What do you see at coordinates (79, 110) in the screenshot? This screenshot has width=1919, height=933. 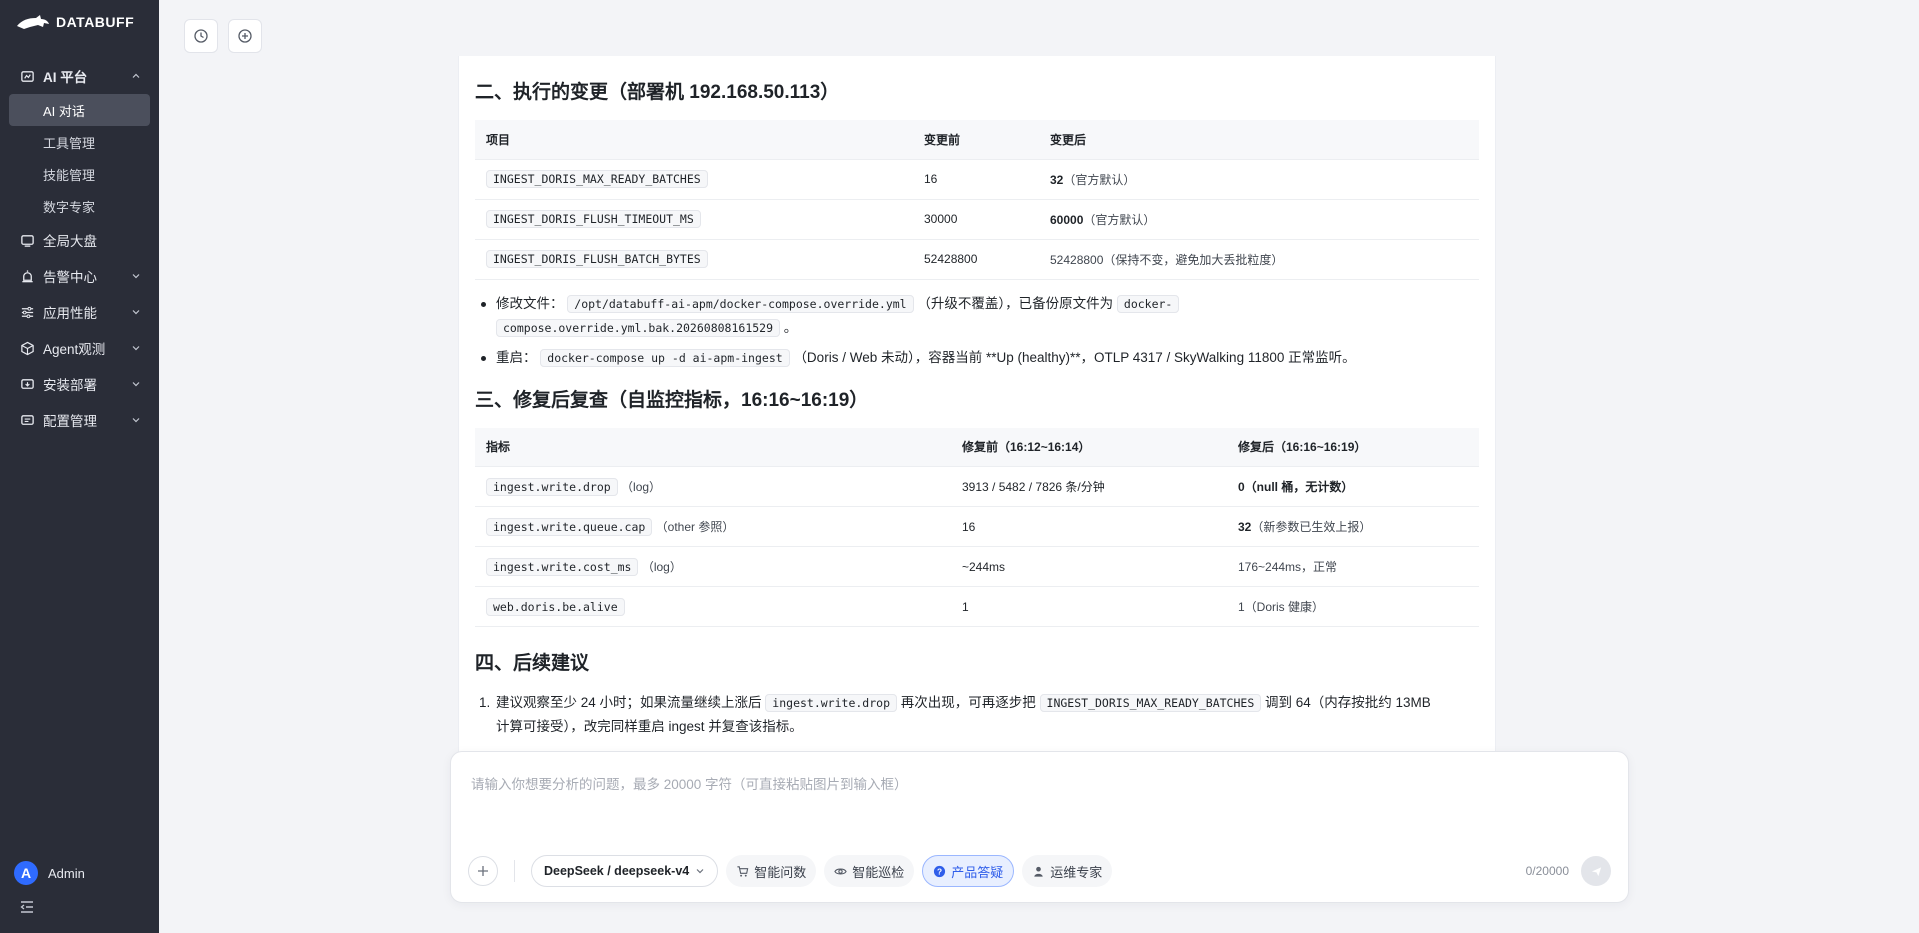 I see `sidebar-item-ai-chat: AI 对话` at bounding box center [79, 110].